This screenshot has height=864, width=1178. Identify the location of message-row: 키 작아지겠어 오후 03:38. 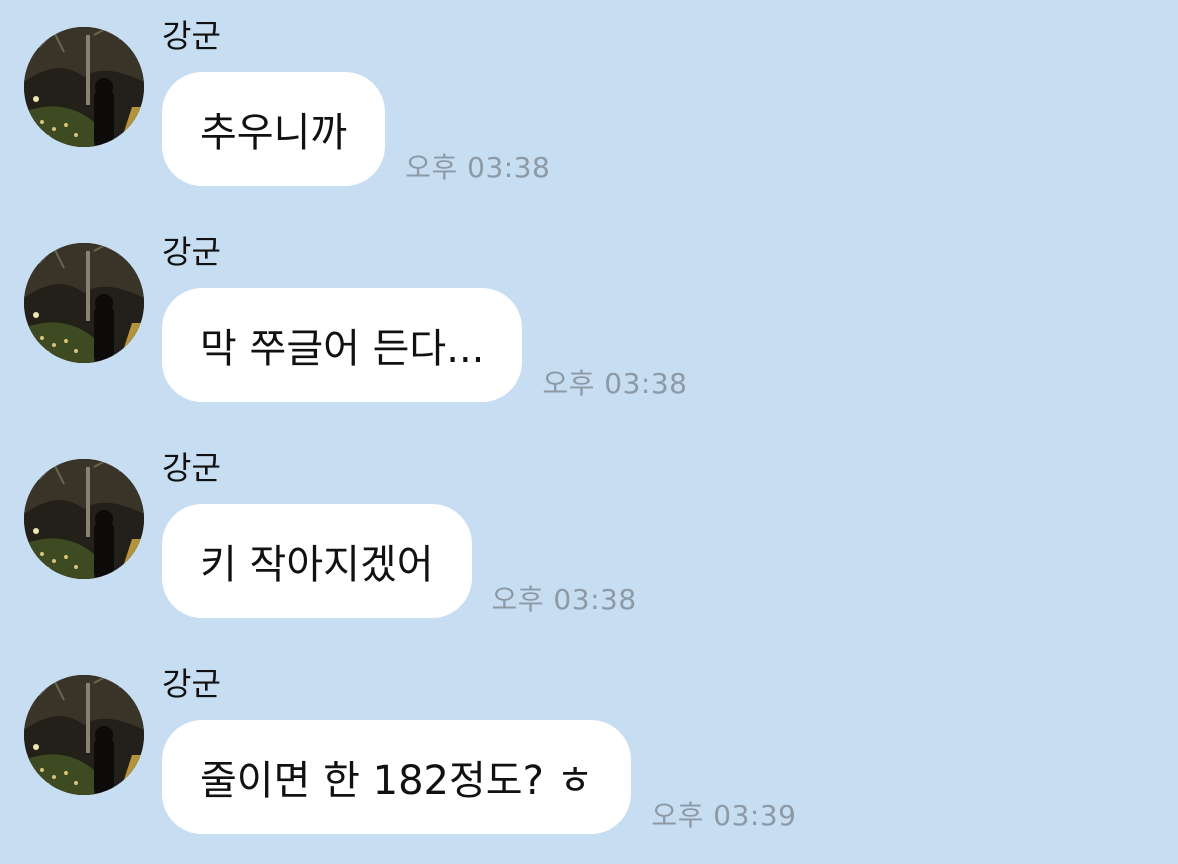
(399, 561).